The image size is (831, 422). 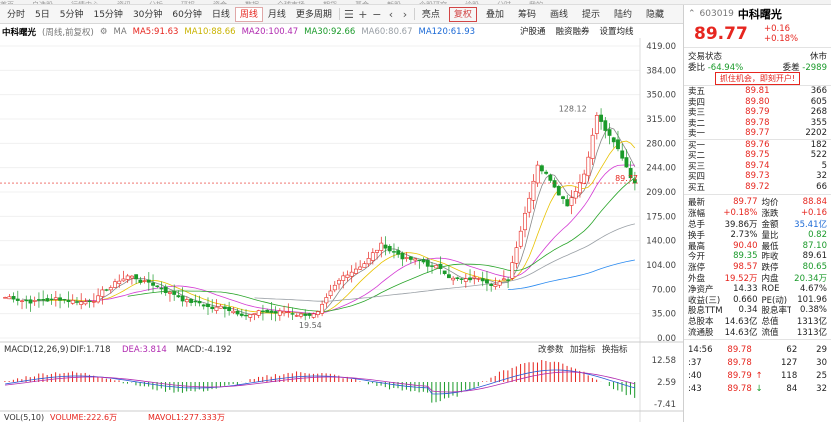 What do you see at coordinates (757, 187) in the screenshot?
I see `book-row: 买五 89.72 66` at bounding box center [757, 187].